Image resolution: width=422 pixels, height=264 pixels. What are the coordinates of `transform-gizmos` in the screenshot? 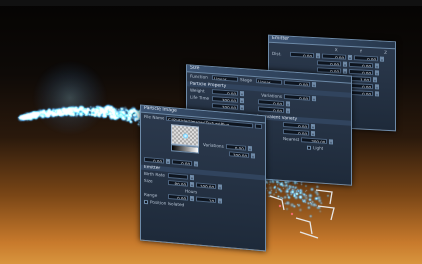 It's located at (302, 214).